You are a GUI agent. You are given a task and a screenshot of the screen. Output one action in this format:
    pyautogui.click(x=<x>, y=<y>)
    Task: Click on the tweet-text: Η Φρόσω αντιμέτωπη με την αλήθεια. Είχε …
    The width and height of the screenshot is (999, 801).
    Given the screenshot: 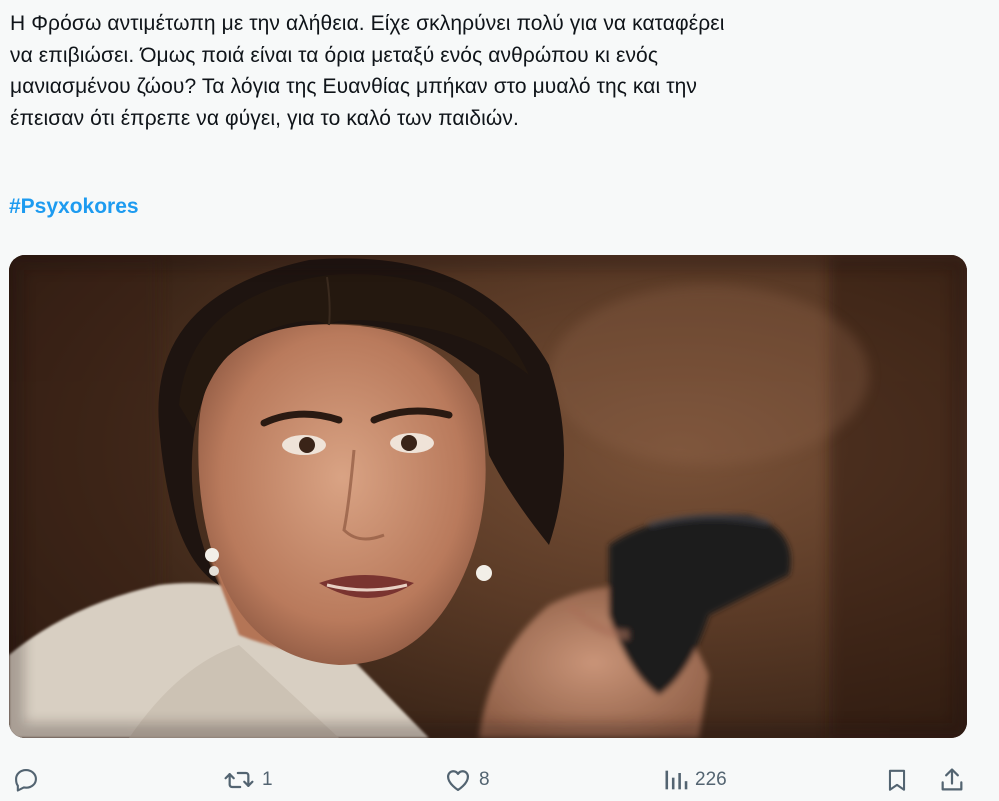 What is the action you would take?
    pyautogui.click(x=367, y=71)
    